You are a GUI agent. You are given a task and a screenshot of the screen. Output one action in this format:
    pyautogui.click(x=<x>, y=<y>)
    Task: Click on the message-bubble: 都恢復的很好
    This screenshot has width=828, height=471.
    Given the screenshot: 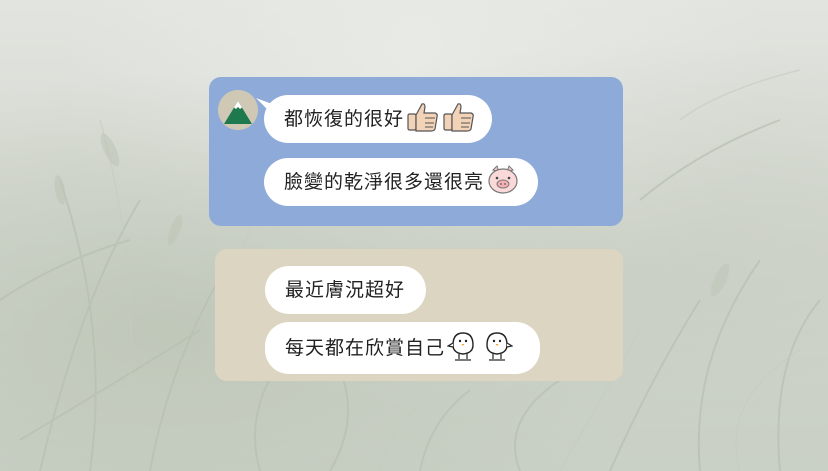 What is the action you would take?
    pyautogui.click(x=378, y=119)
    